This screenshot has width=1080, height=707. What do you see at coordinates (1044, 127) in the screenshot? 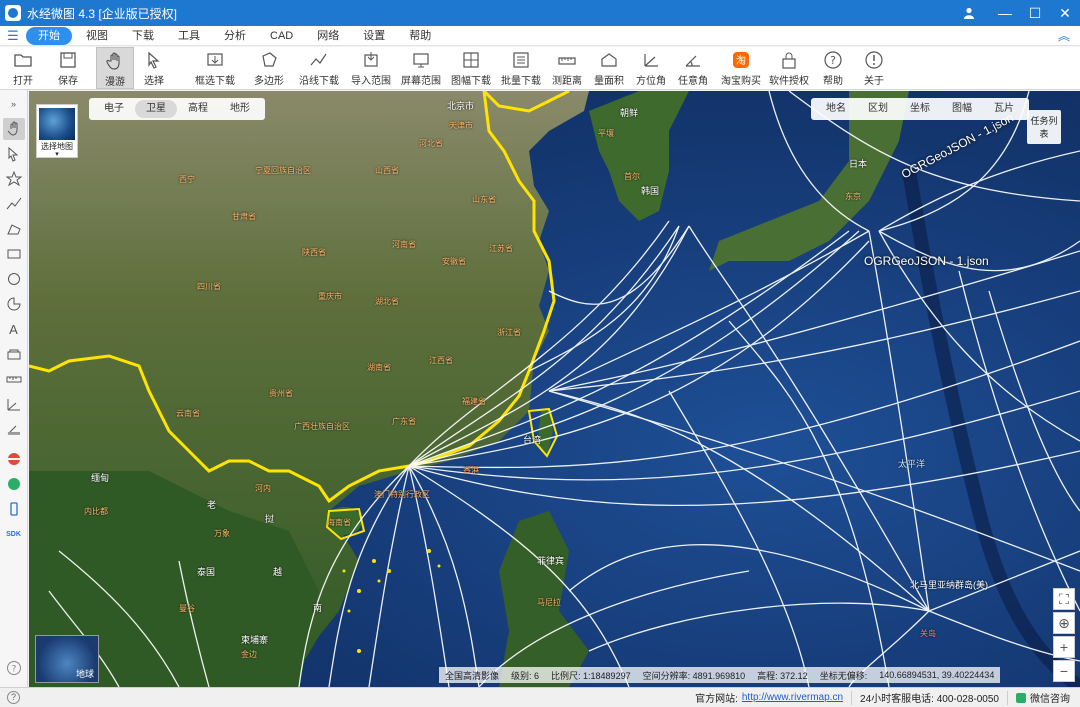
I see `task-list-button: 任务列表` at bounding box center [1044, 127].